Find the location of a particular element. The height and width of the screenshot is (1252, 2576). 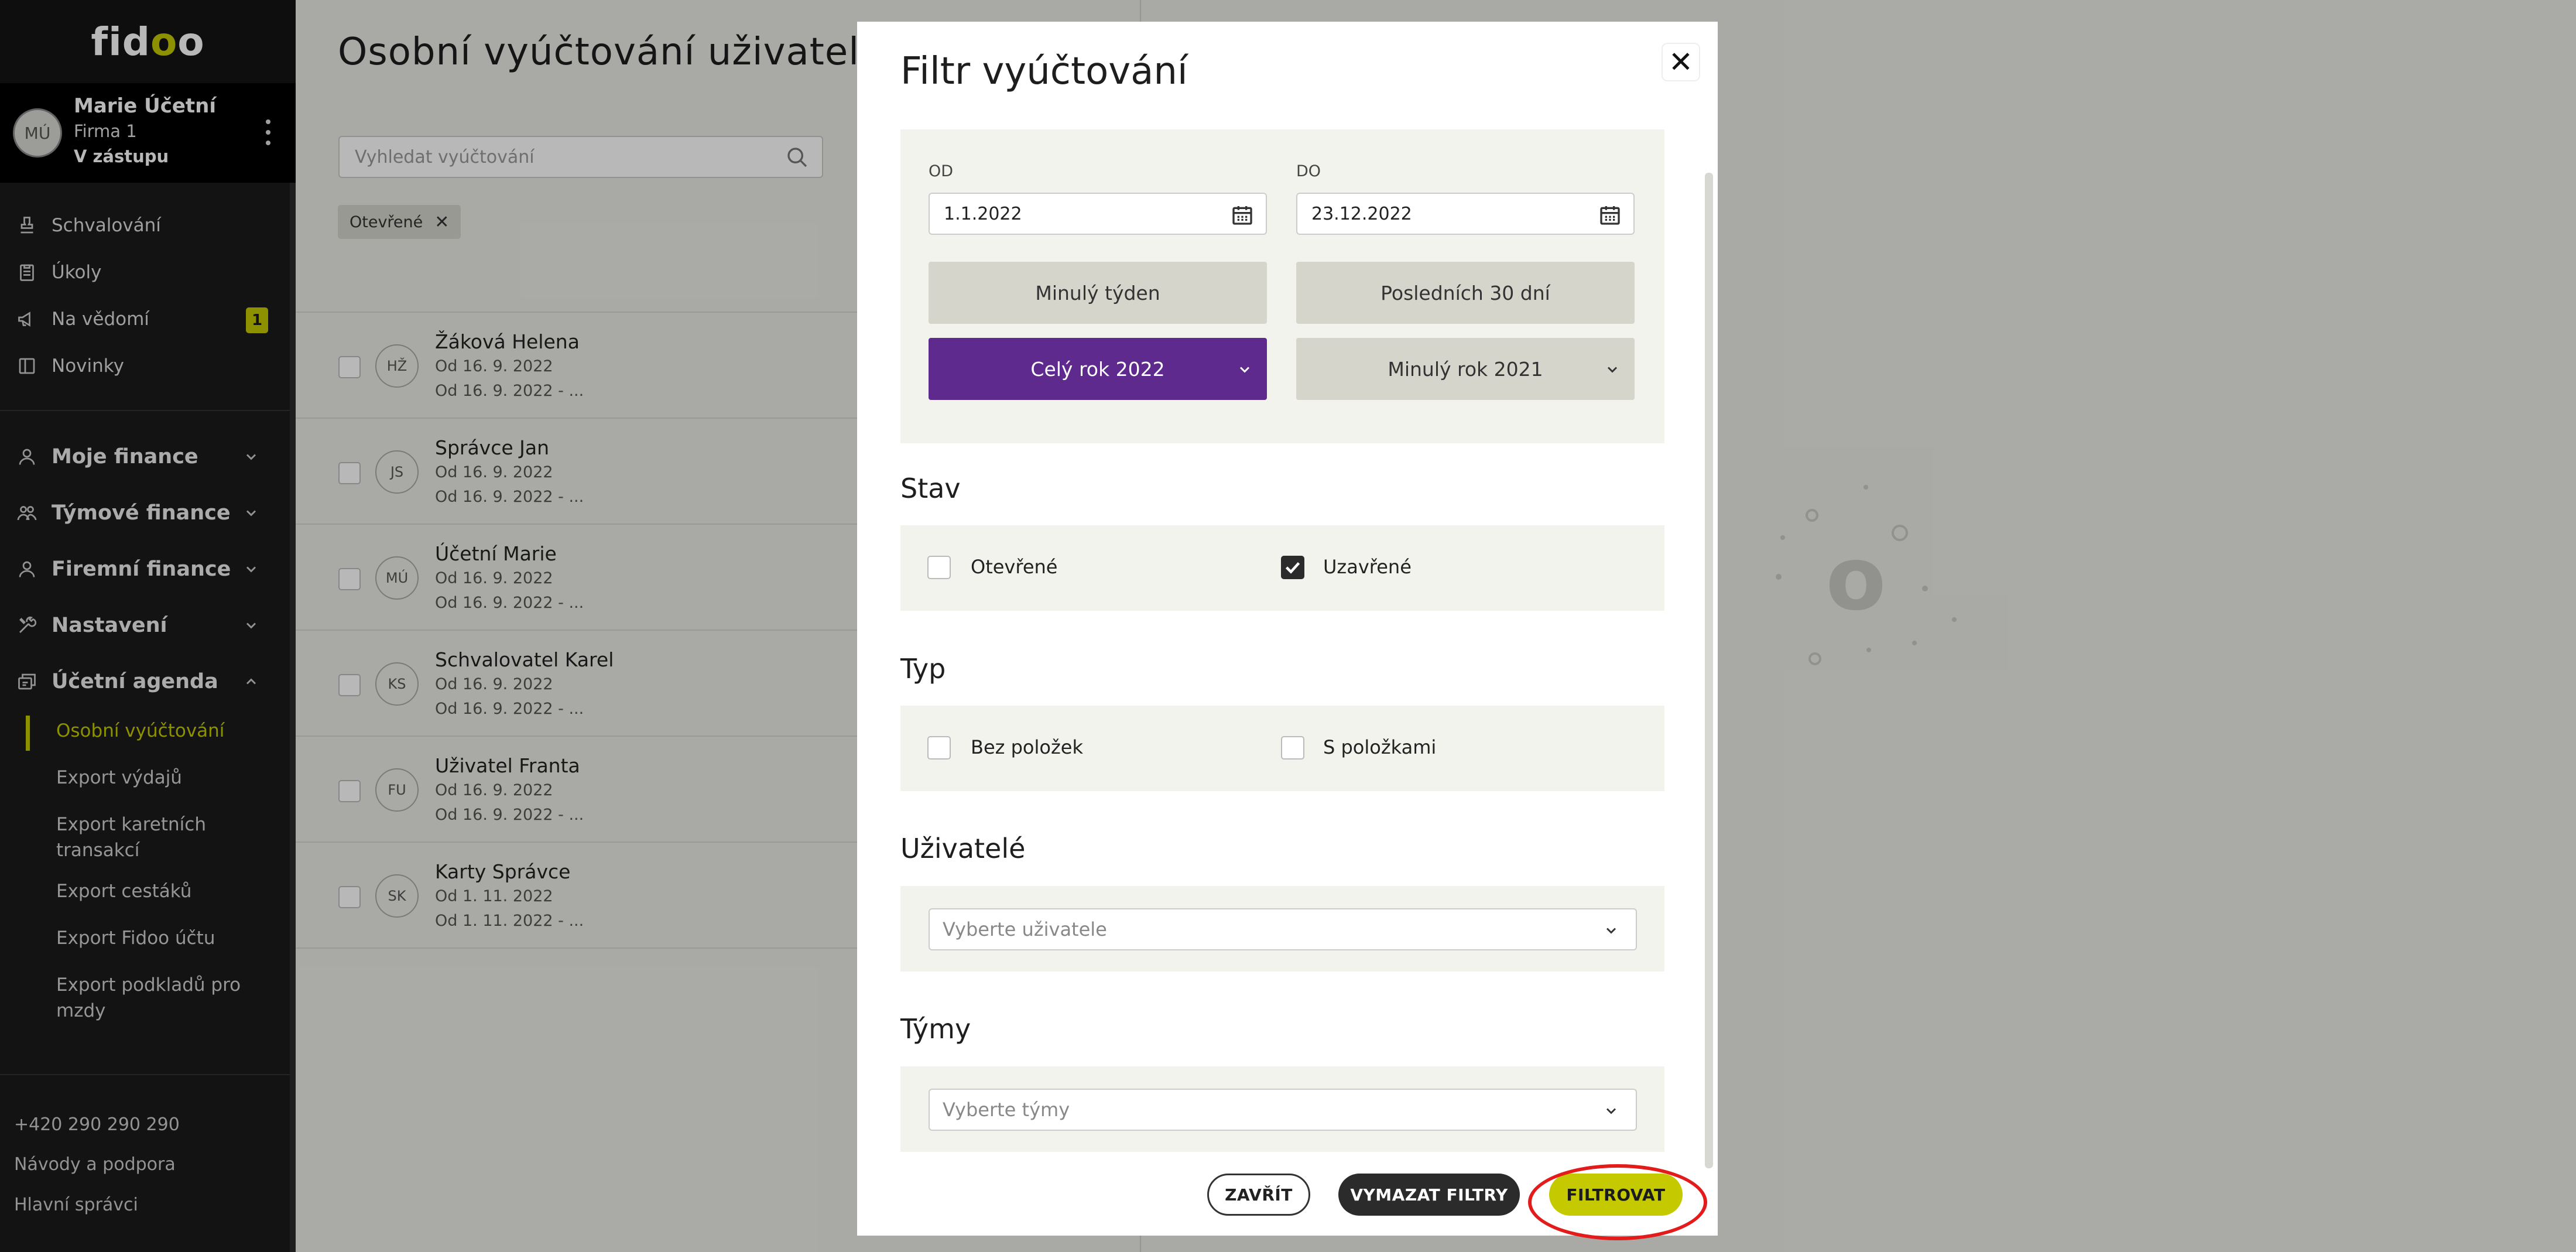

button-label: Celý rok 2022 is located at coordinates (1097, 369).